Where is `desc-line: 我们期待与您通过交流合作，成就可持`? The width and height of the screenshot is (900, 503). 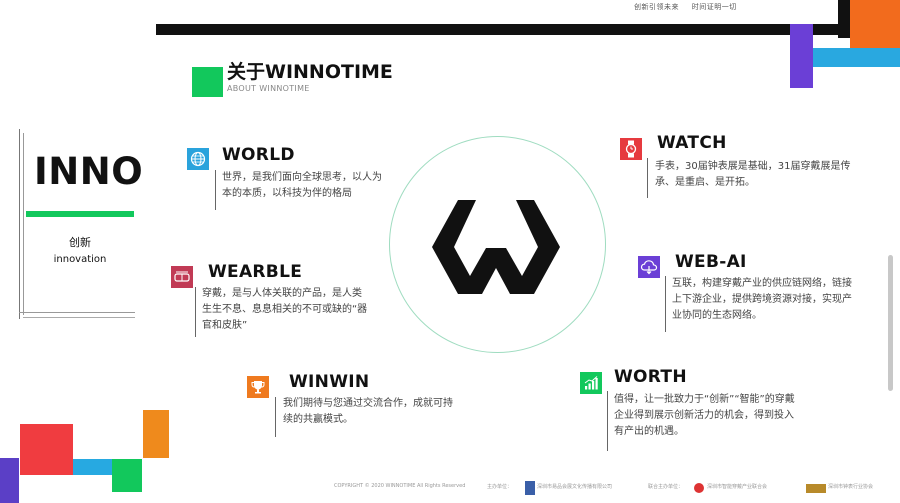 desc-line: 我们期待与您通过交流合作，成就可持 is located at coordinates (368, 403).